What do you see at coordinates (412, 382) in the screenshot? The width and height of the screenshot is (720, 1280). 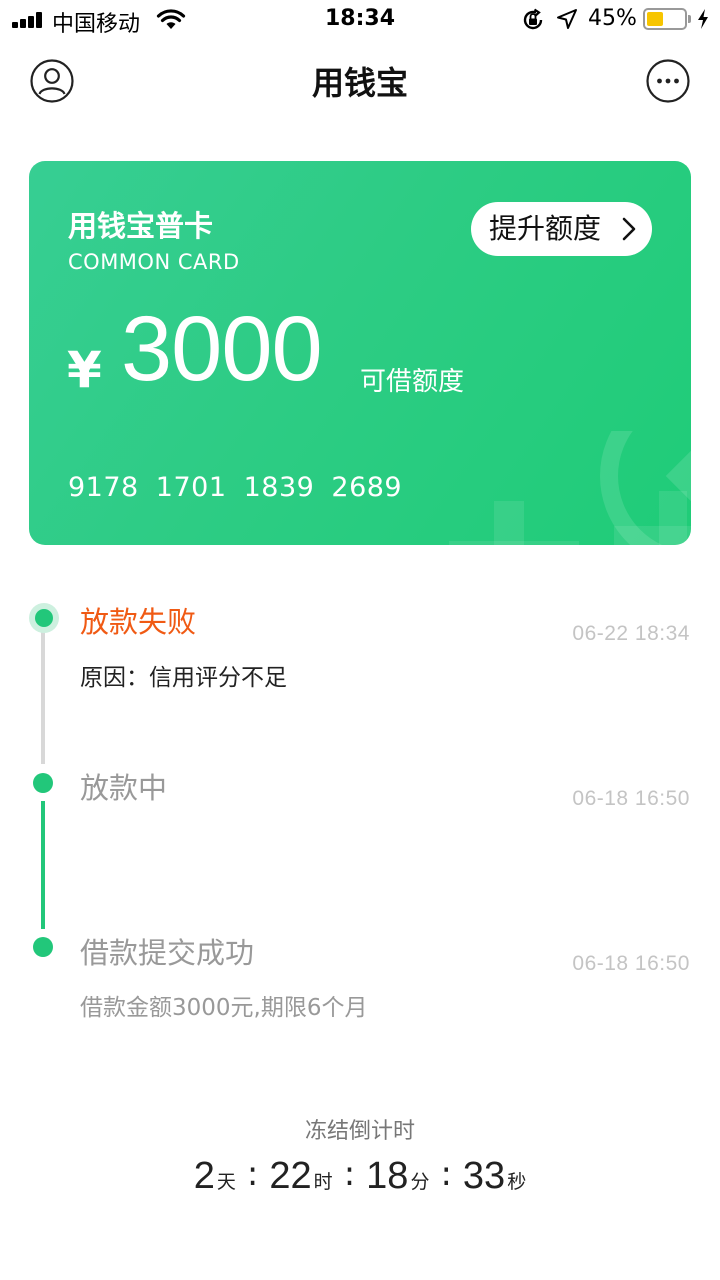 I see `credit-amount-label: 可借额度` at bounding box center [412, 382].